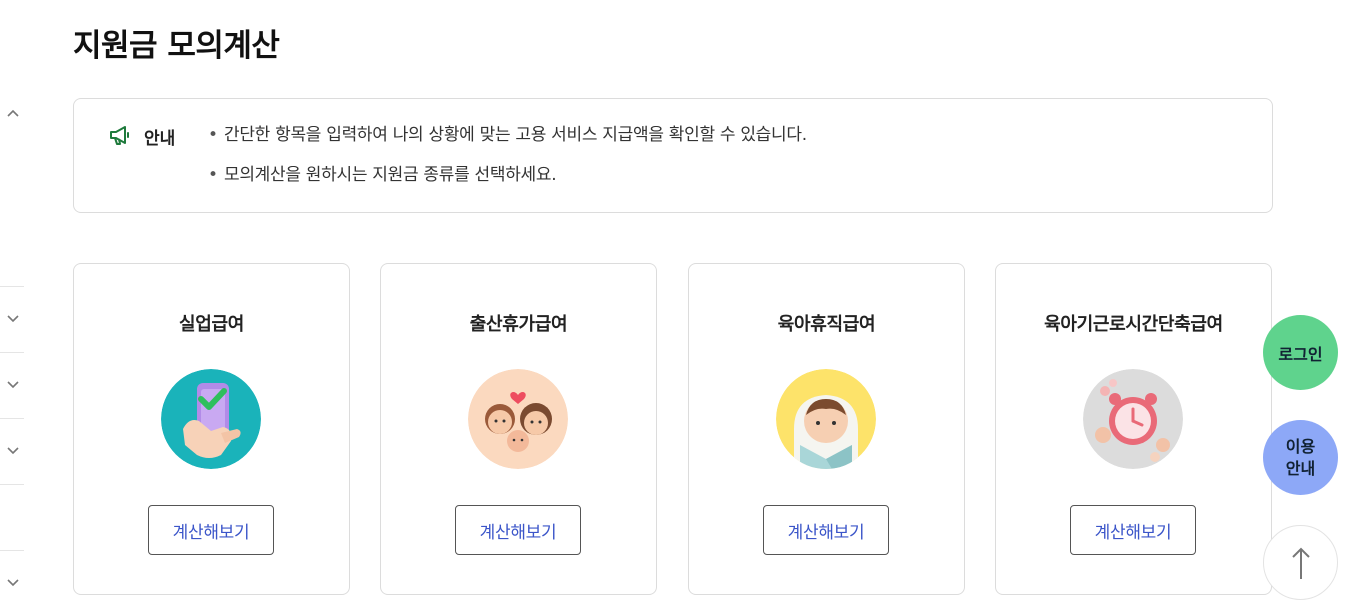  Describe the element at coordinates (211, 324) in the screenshot. I see `card-title: 실업급여` at that location.